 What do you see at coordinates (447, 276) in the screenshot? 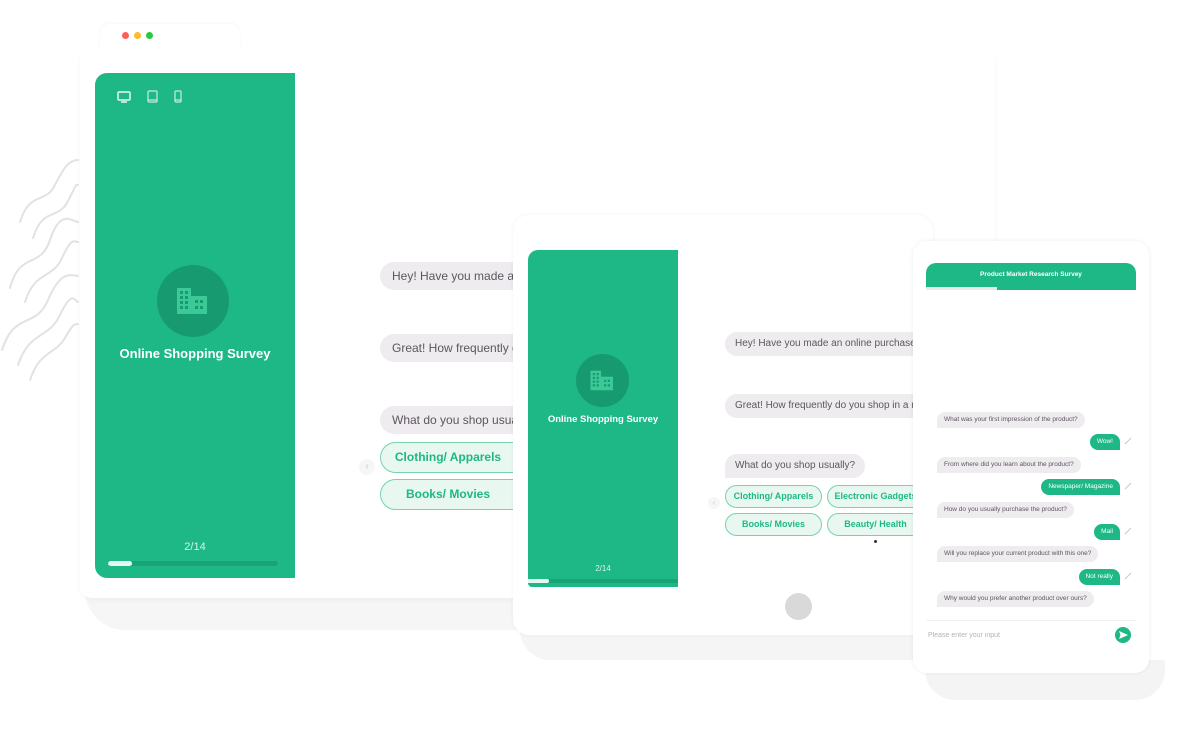
I see `chat-message: Hey! Have you made an` at bounding box center [447, 276].